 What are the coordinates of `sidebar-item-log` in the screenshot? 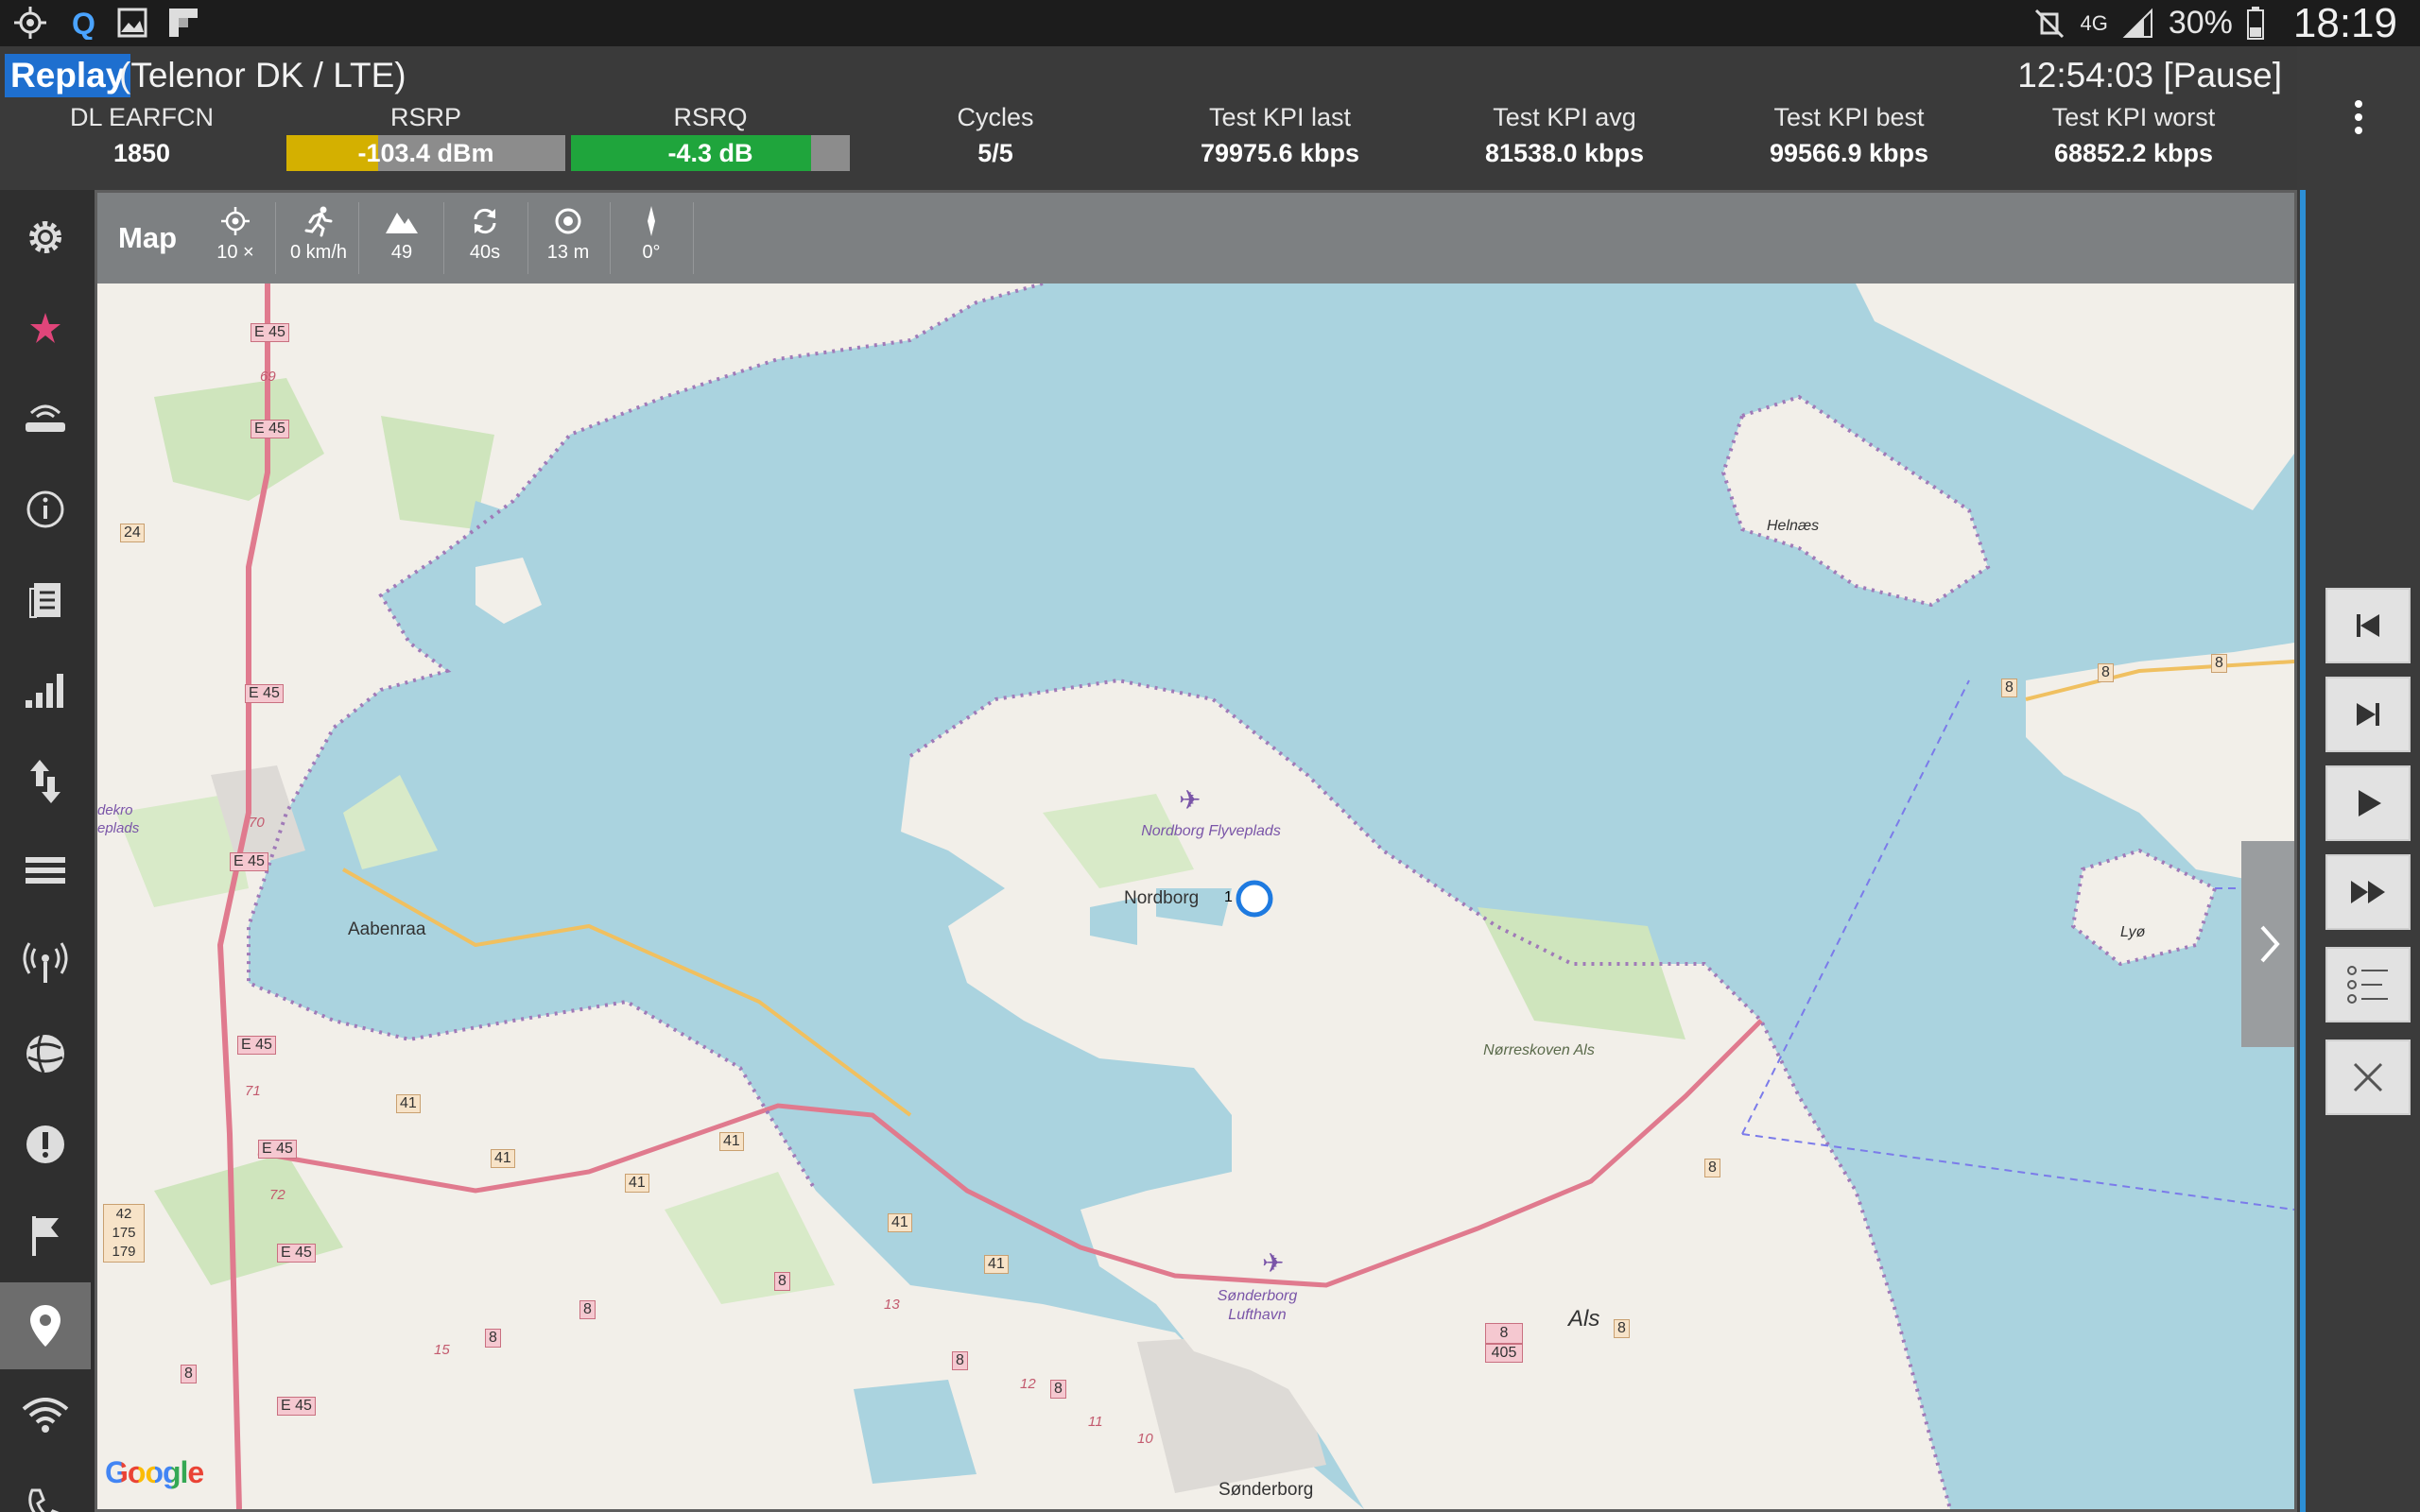 It's located at (45, 600).